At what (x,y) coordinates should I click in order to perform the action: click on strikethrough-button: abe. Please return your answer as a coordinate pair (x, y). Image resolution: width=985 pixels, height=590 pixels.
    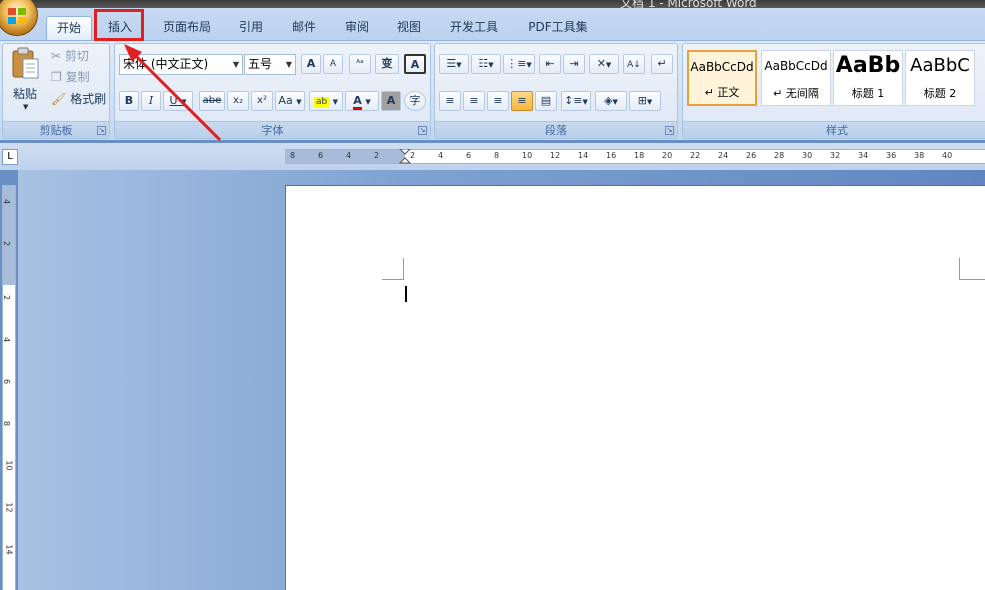
    Looking at the image, I should click on (212, 101).